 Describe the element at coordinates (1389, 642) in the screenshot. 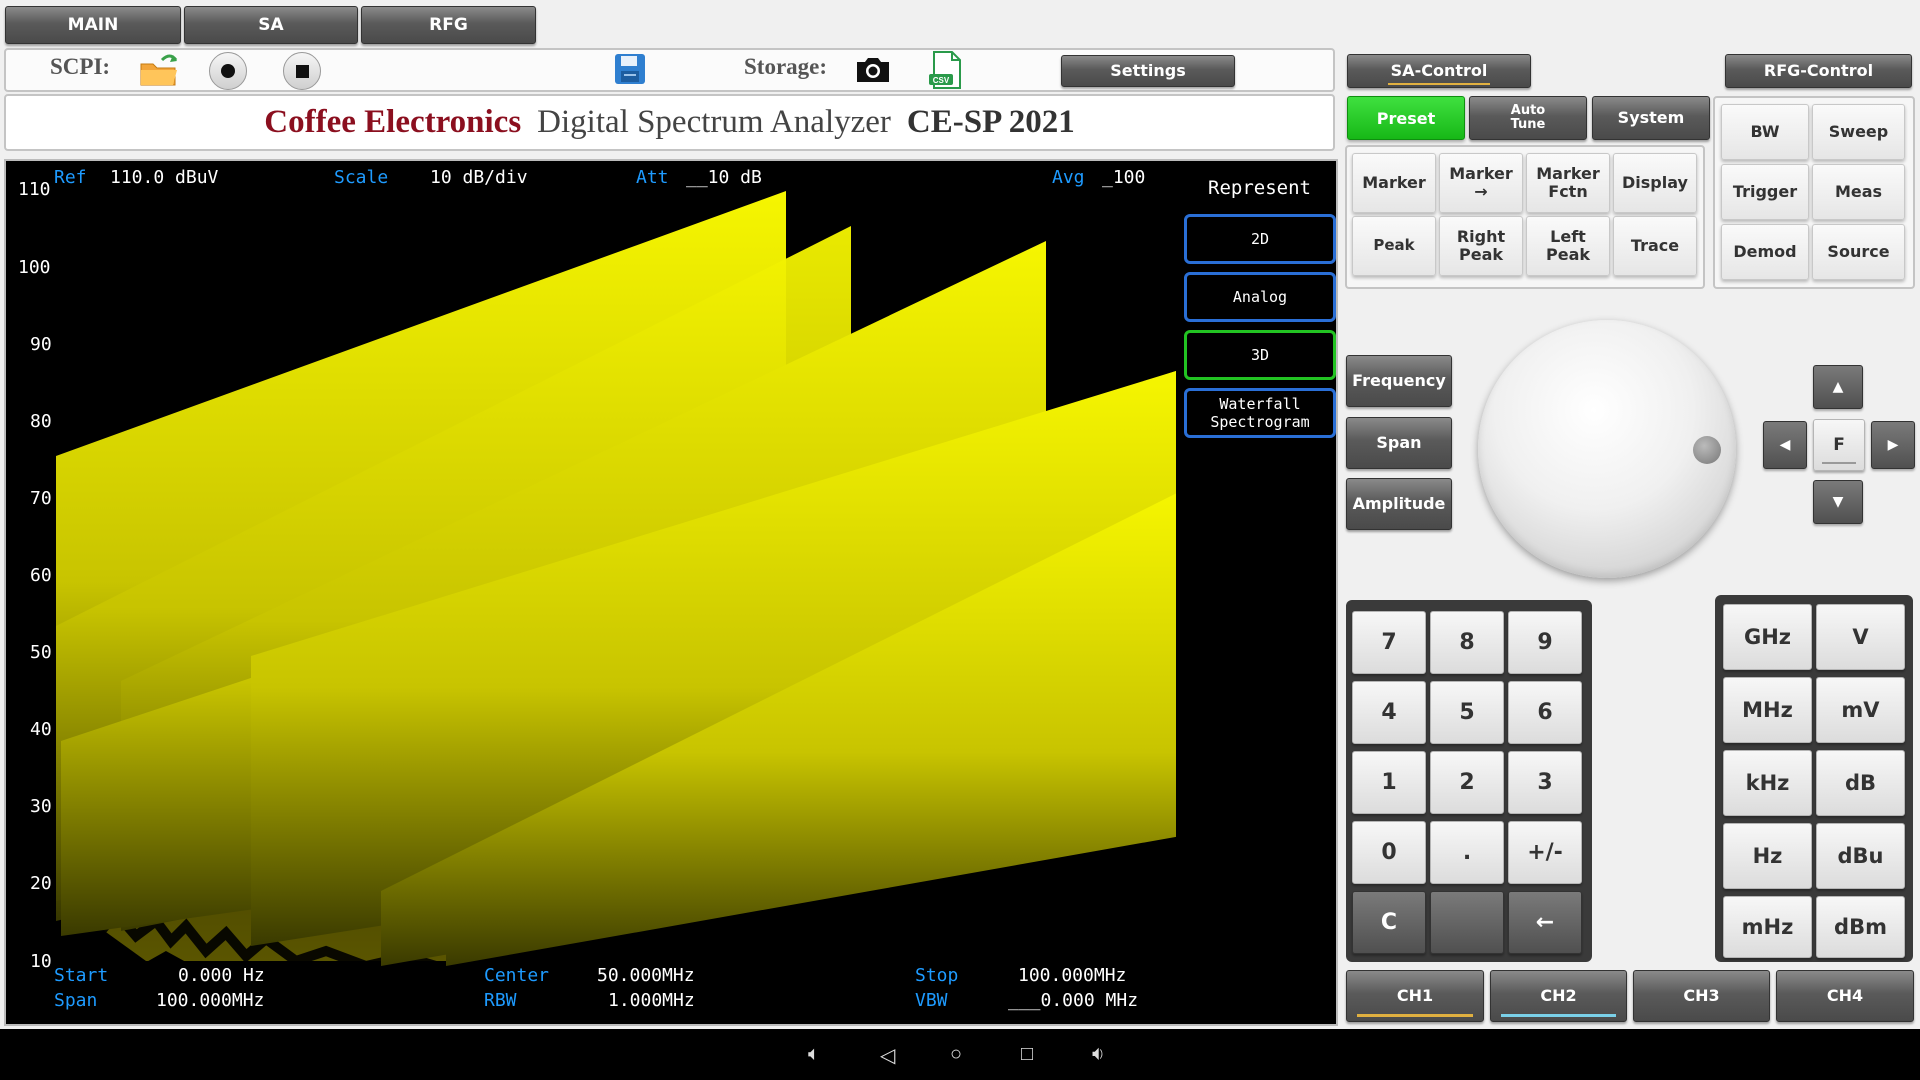

I see `key-7: 7` at that location.